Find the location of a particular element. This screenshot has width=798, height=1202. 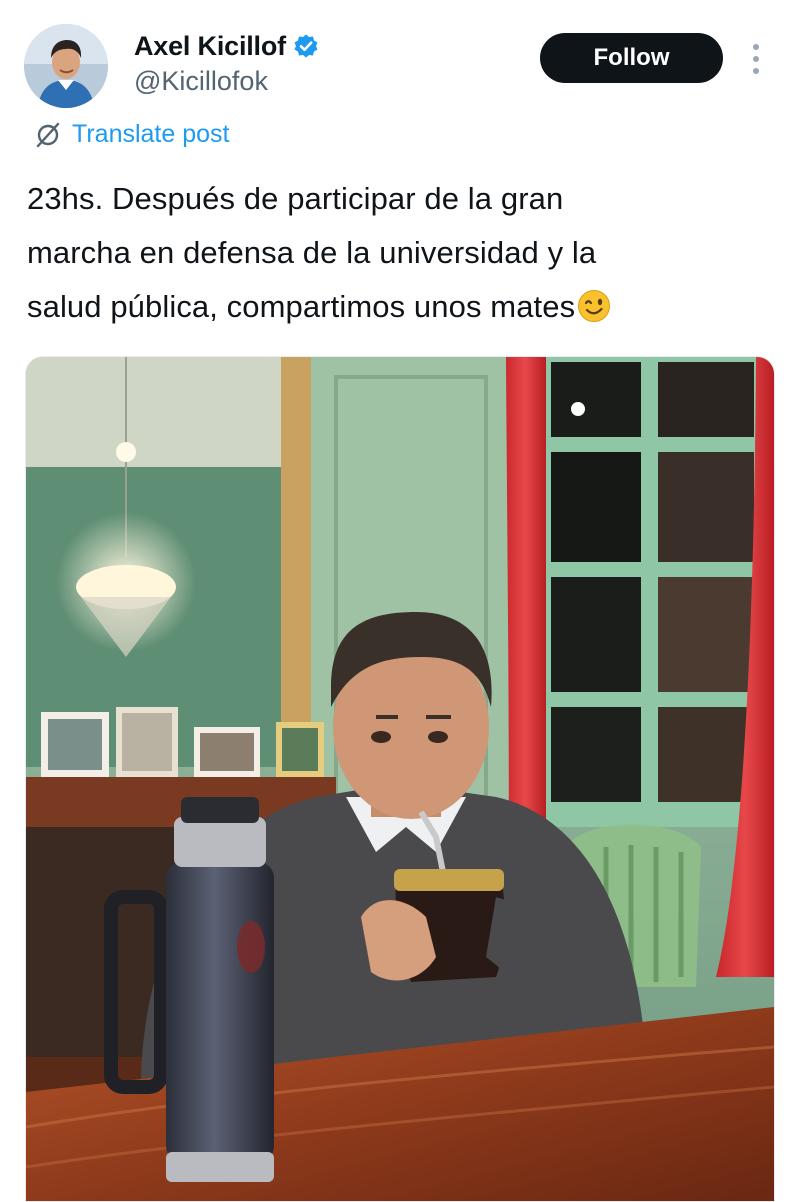

post-text-line: marcha en defensa de la universidad y la is located at coordinates (312, 252).